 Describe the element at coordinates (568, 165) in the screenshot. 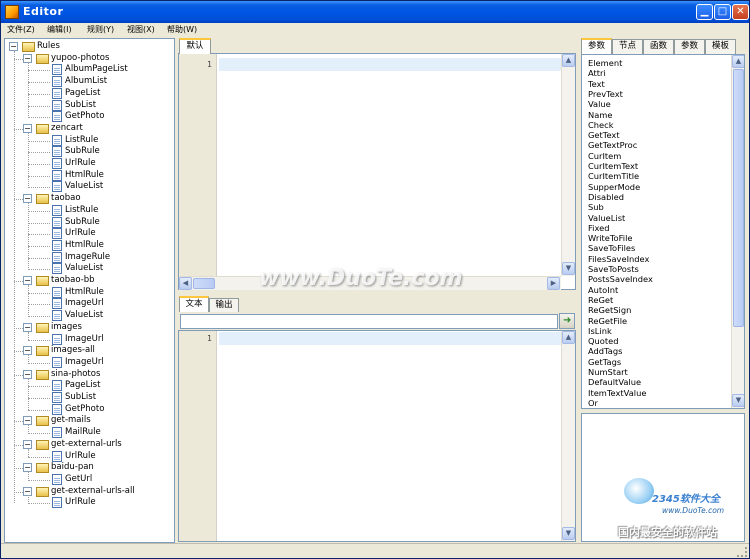

I see `editor-vscroll: ▲ ▼` at that location.